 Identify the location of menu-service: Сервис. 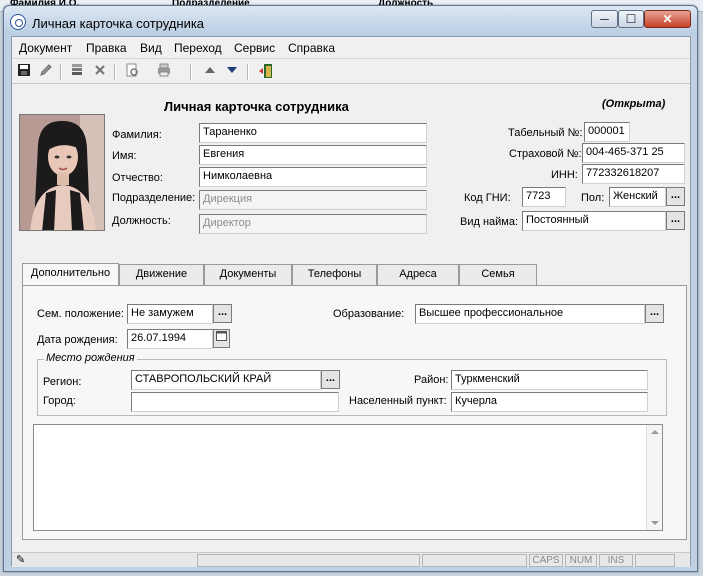
(254, 48).